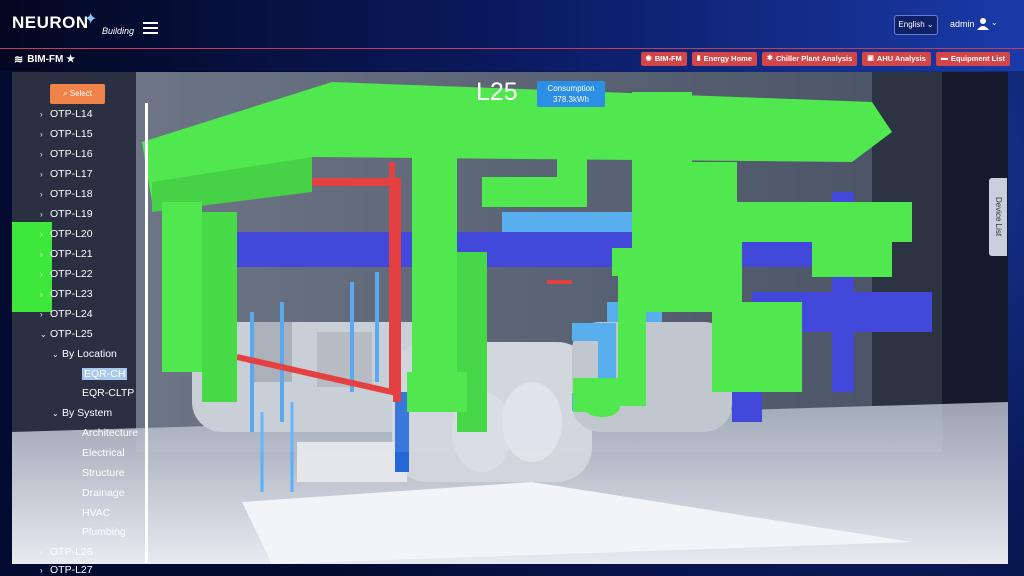 The image size is (1024, 576). I want to click on tree-item-label: By Location, so click(89, 354).